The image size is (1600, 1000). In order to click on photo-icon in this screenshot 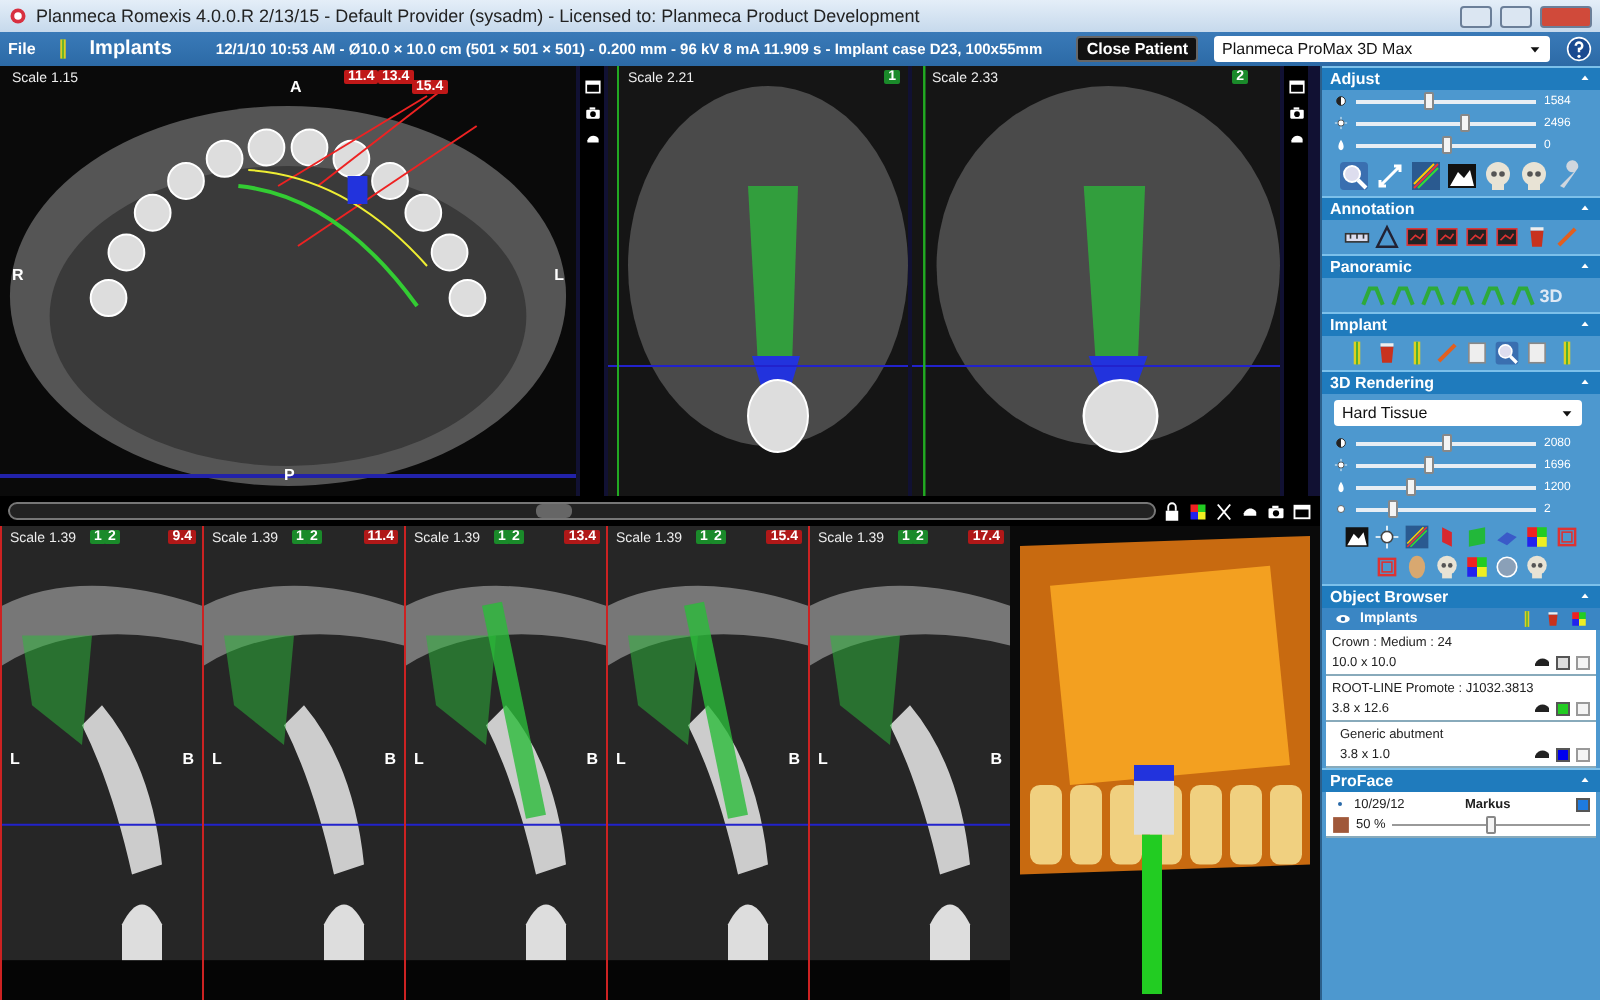, I will do `click(1341, 824)`.